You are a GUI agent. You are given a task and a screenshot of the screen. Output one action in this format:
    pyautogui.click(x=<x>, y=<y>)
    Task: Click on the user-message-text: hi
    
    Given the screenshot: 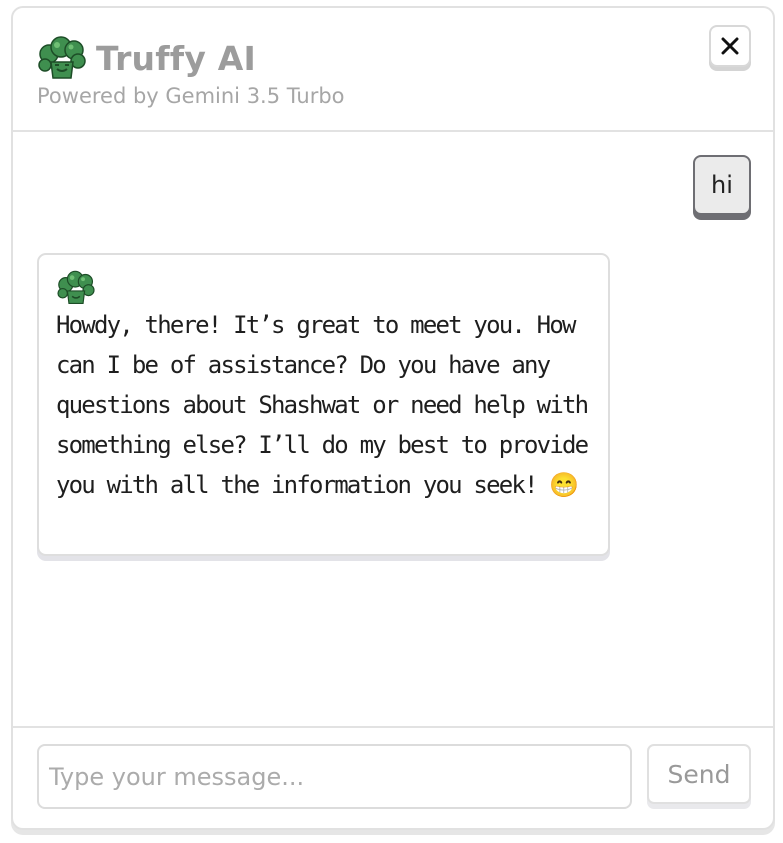 What is the action you would take?
    pyautogui.click(x=722, y=185)
    